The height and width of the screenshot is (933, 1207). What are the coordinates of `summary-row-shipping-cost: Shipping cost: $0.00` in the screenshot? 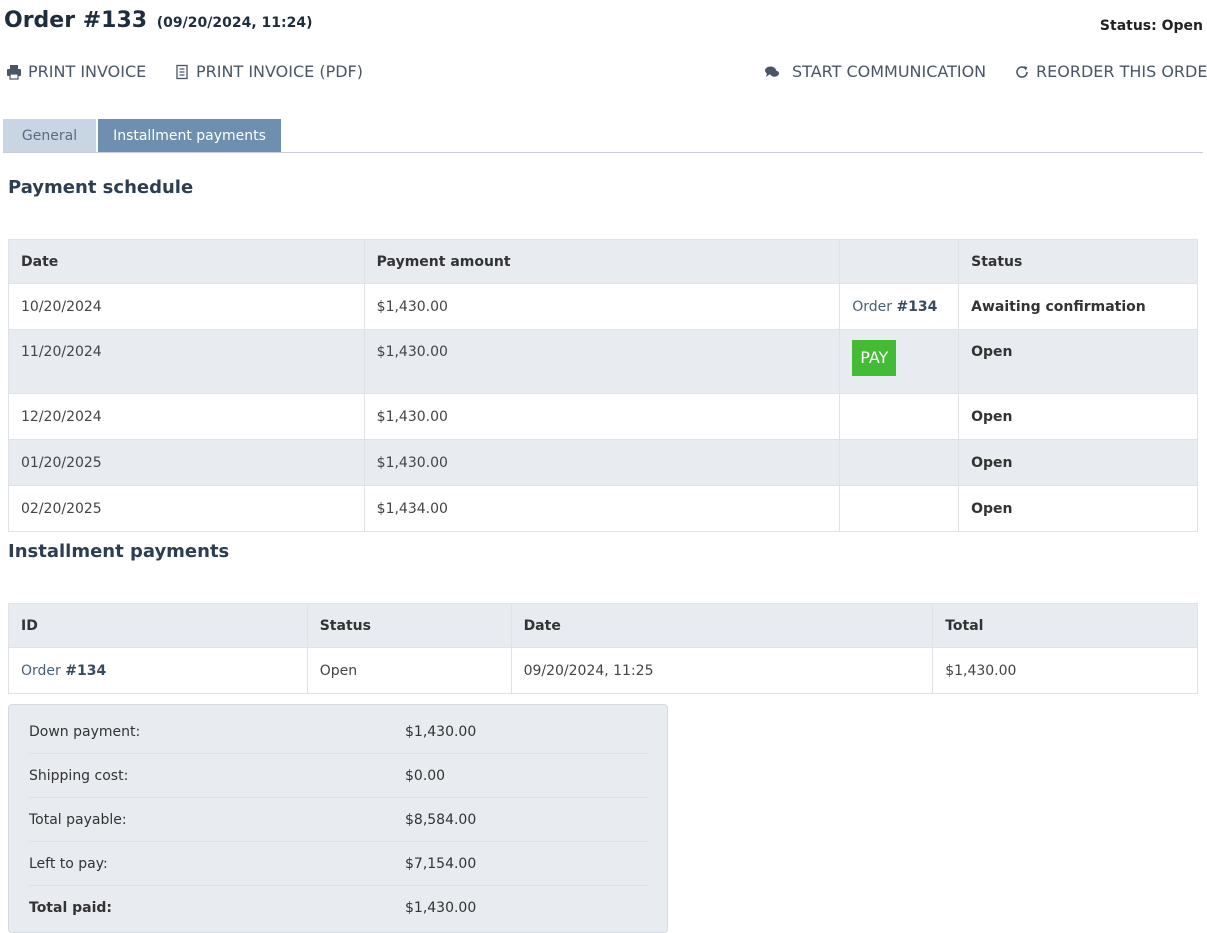 It's located at (338, 776).